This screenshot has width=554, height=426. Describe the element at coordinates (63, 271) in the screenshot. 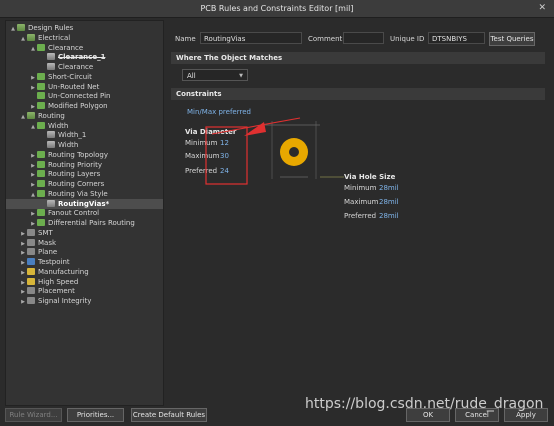

I see `tree-item-label: Manufacturing` at that location.